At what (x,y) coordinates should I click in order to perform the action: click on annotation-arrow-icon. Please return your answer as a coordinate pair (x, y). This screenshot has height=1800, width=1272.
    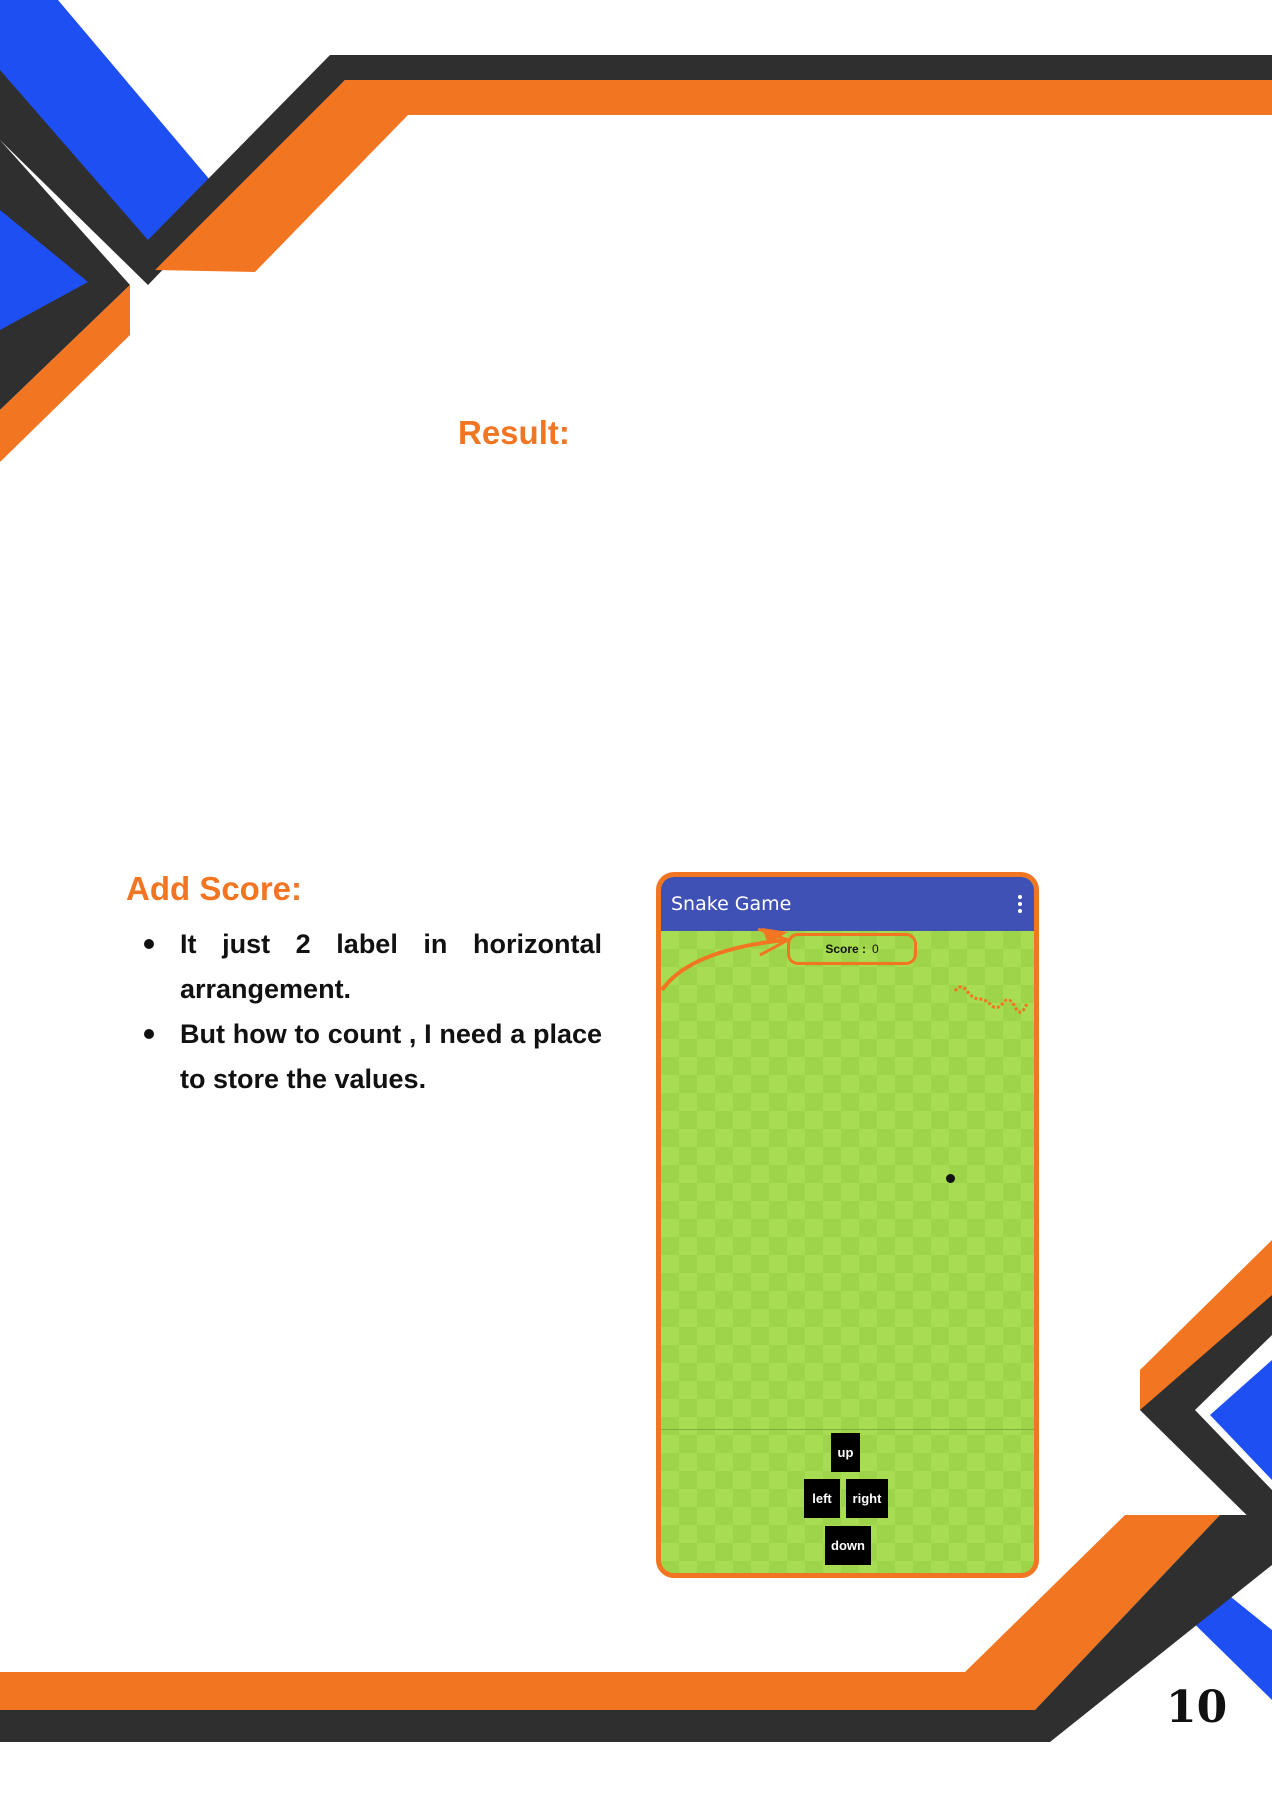
    Looking at the image, I should click on (726, 959).